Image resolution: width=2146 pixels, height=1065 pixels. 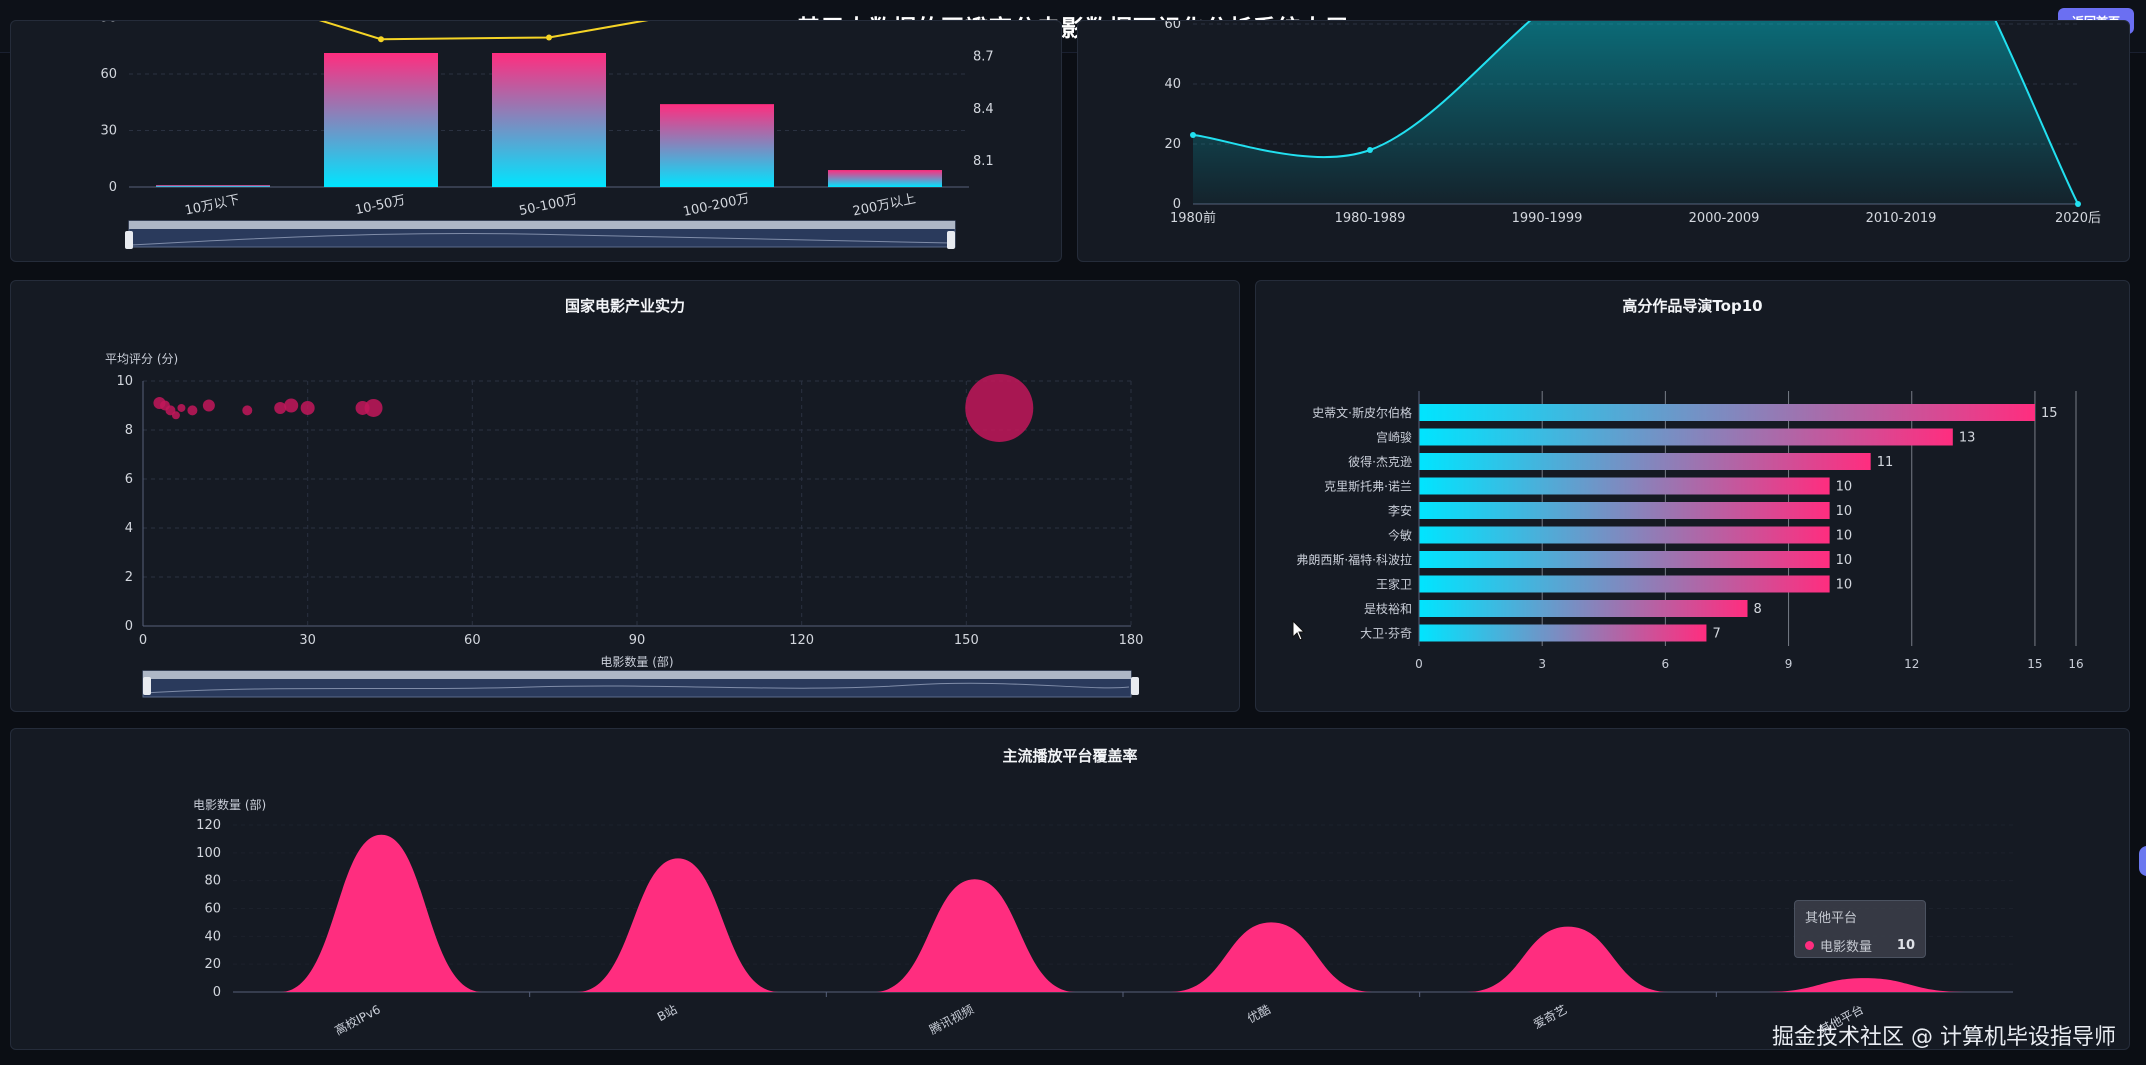 What do you see at coordinates (1666, 664) in the screenshot?
I see `x-tick-label: 6` at bounding box center [1666, 664].